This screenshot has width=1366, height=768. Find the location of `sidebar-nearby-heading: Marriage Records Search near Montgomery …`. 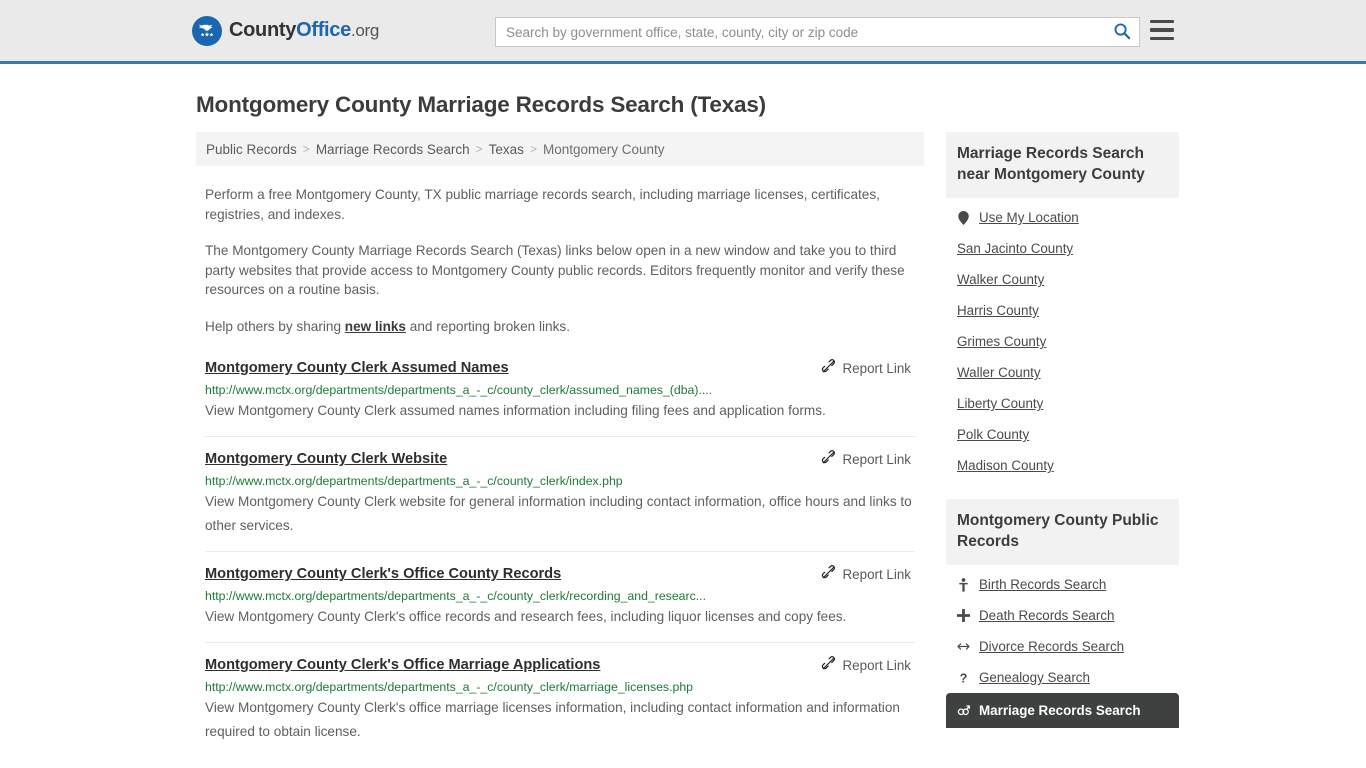

sidebar-nearby-heading: Marriage Records Search near Montgomery … is located at coordinates (1062, 165).